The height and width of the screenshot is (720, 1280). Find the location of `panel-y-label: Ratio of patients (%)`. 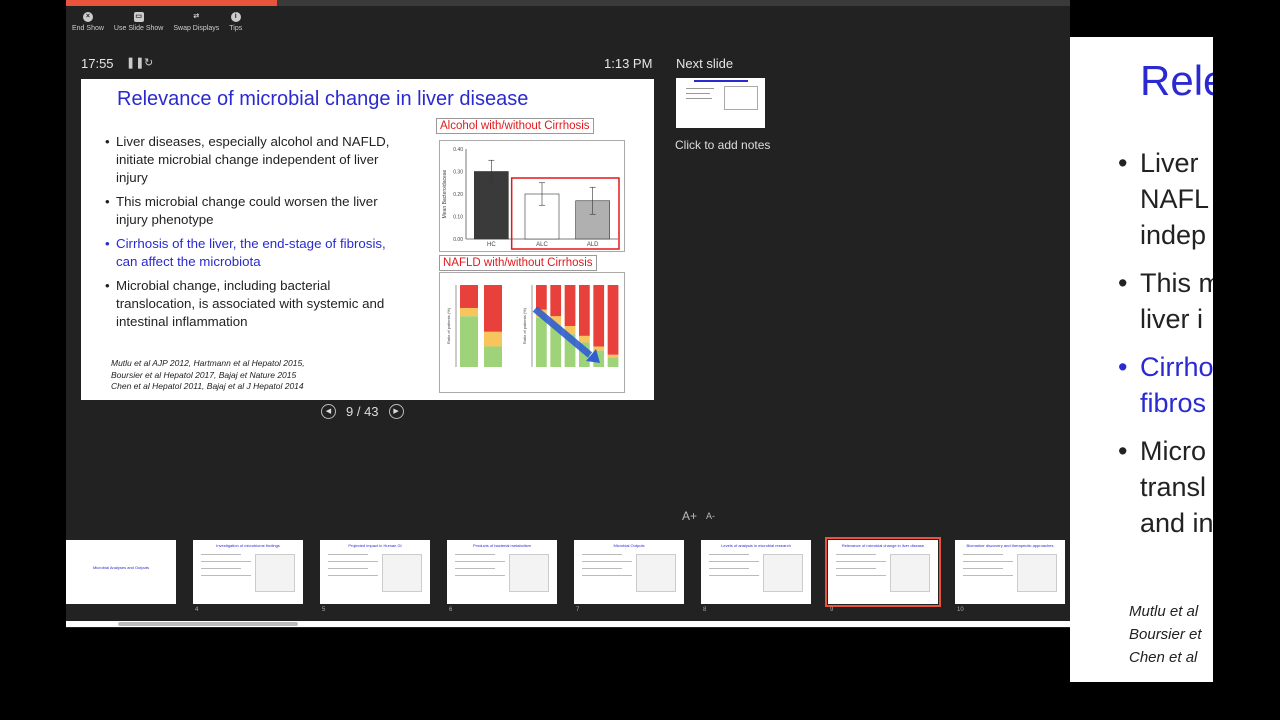

panel-y-label: Ratio of patients (%) is located at coordinates (448, 325).